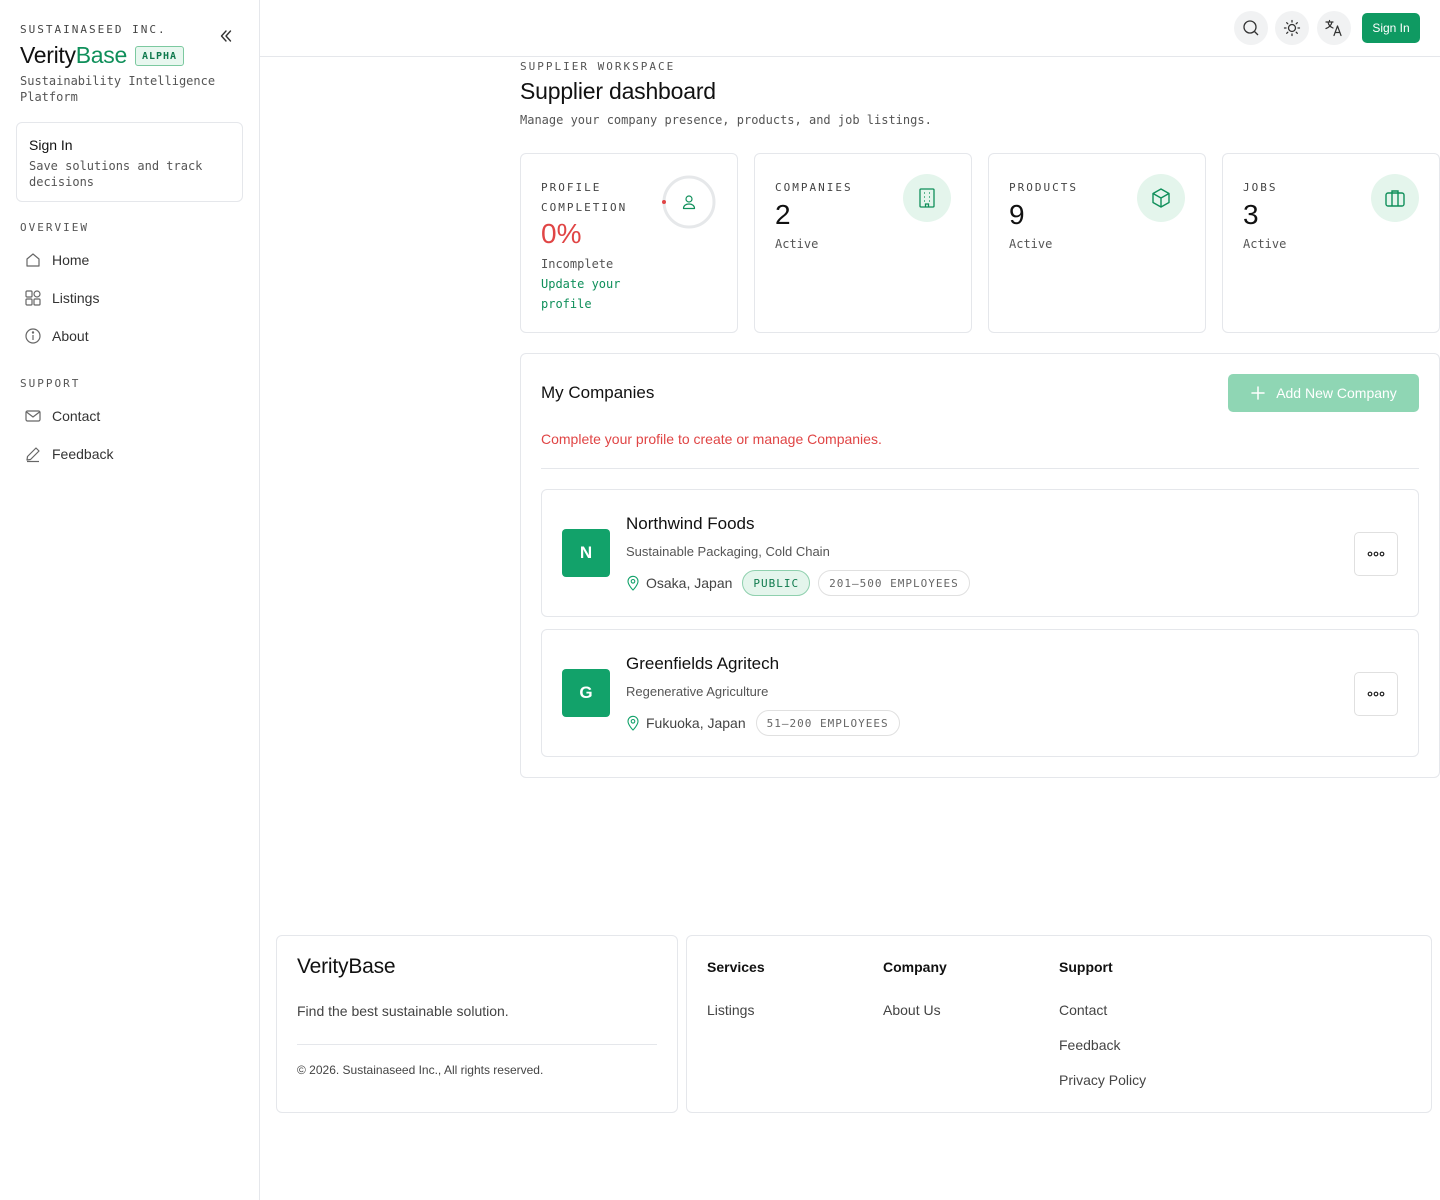 The width and height of the screenshot is (1440, 1200). I want to click on info-icon, so click(33, 336).